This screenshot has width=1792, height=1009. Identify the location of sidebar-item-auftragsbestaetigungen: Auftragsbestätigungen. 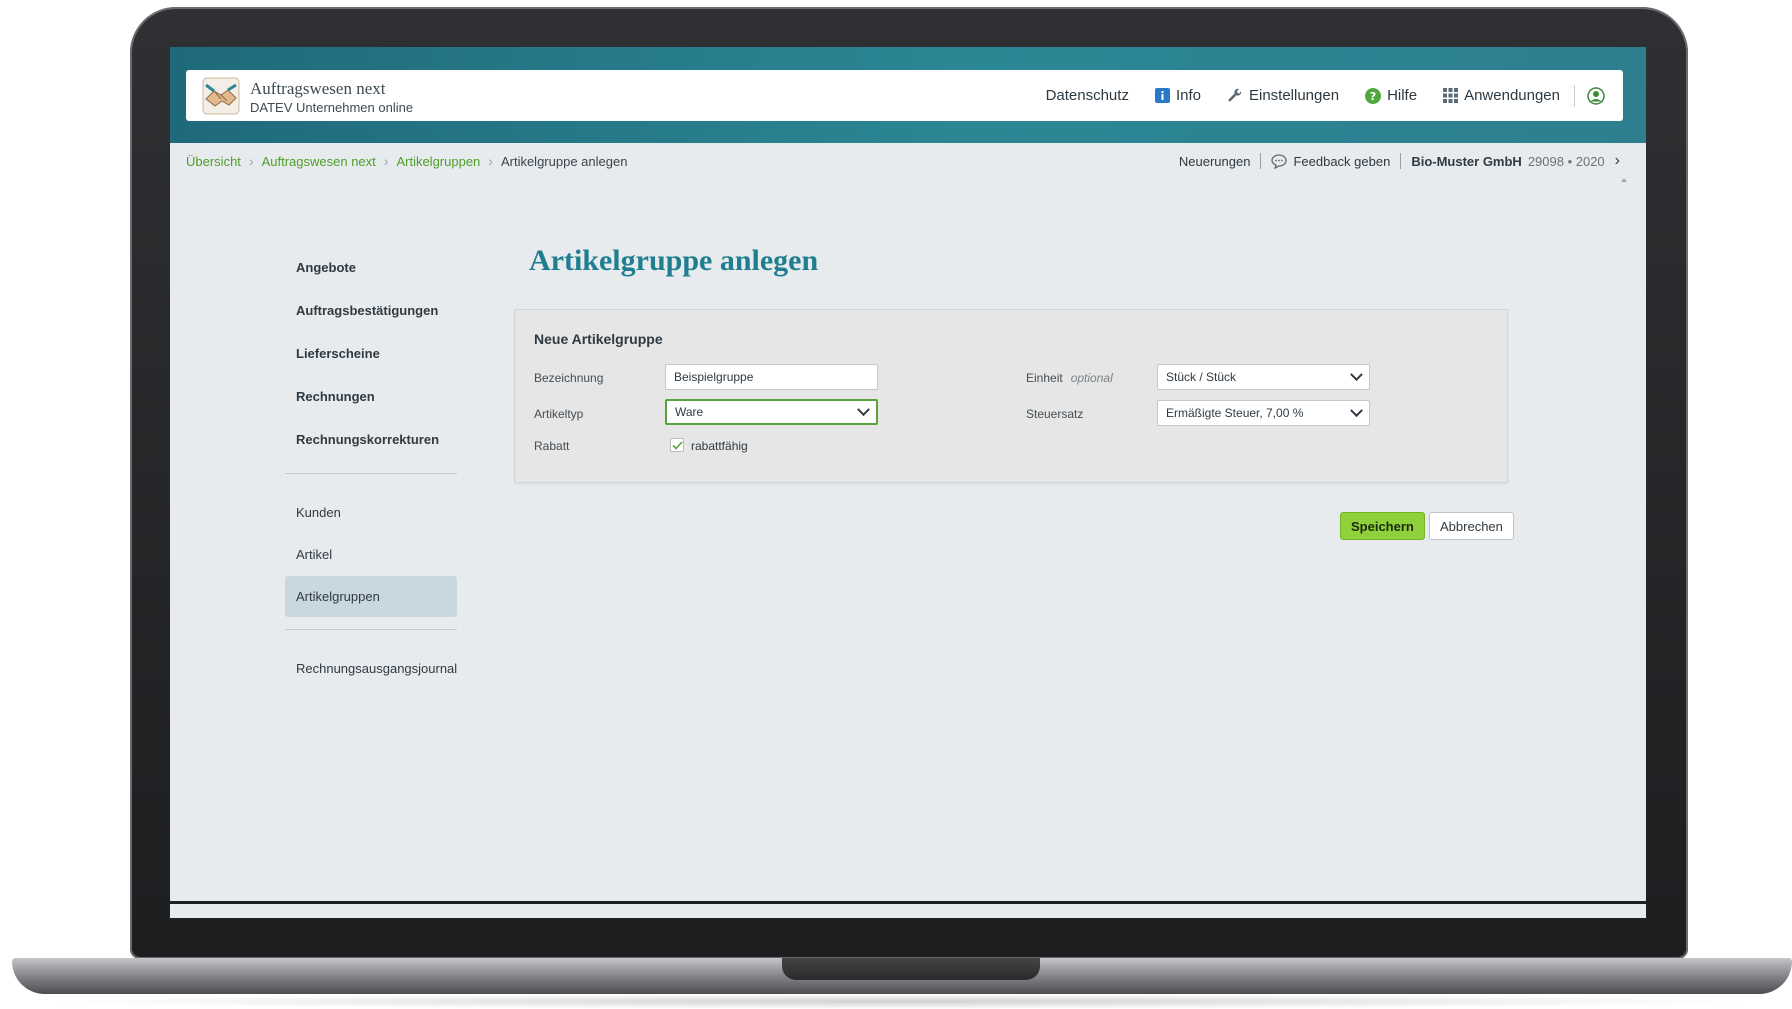
(371, 311).